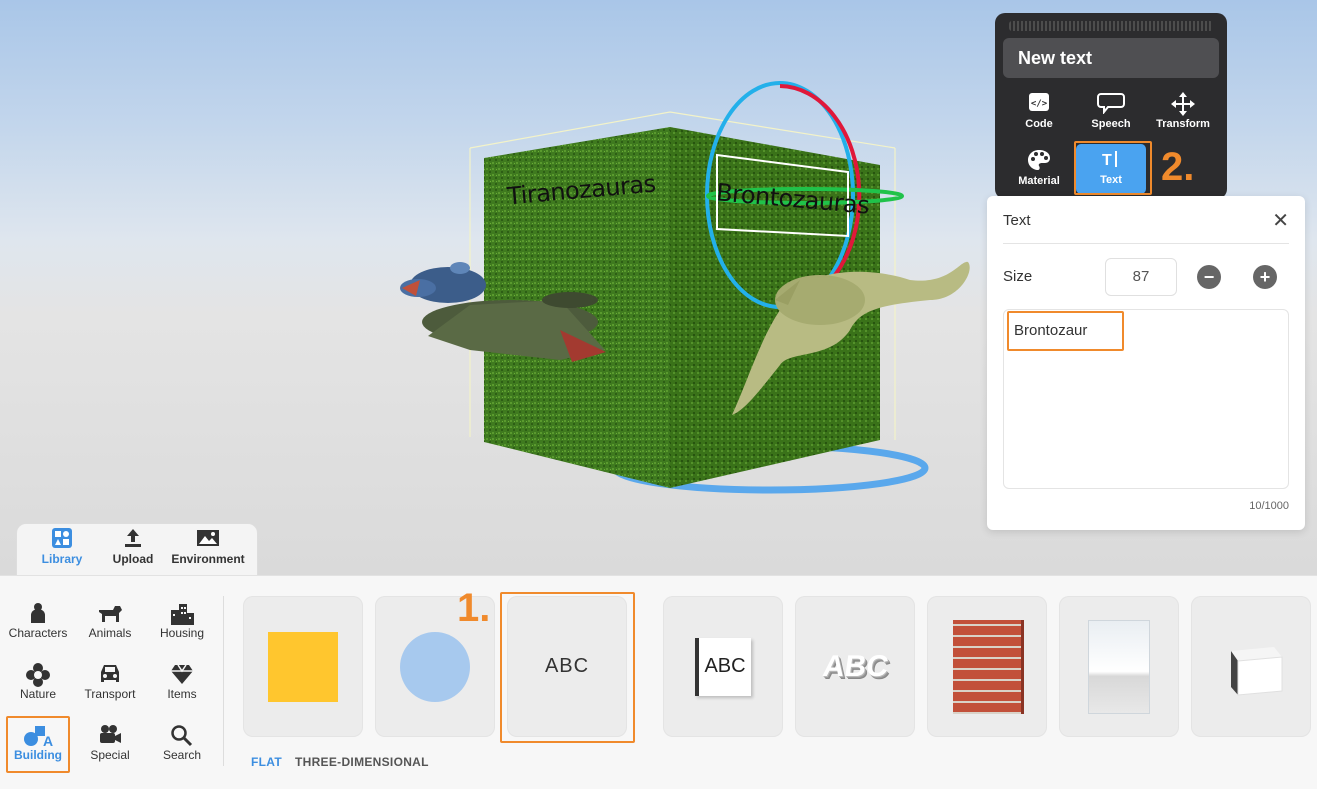 This screenshot has height=789, width=1317. Describe the element at coordinates (362, 762) in the screenshot. I see `filter-three-dimensional: THREE-DIMENSIONAL` at that location.